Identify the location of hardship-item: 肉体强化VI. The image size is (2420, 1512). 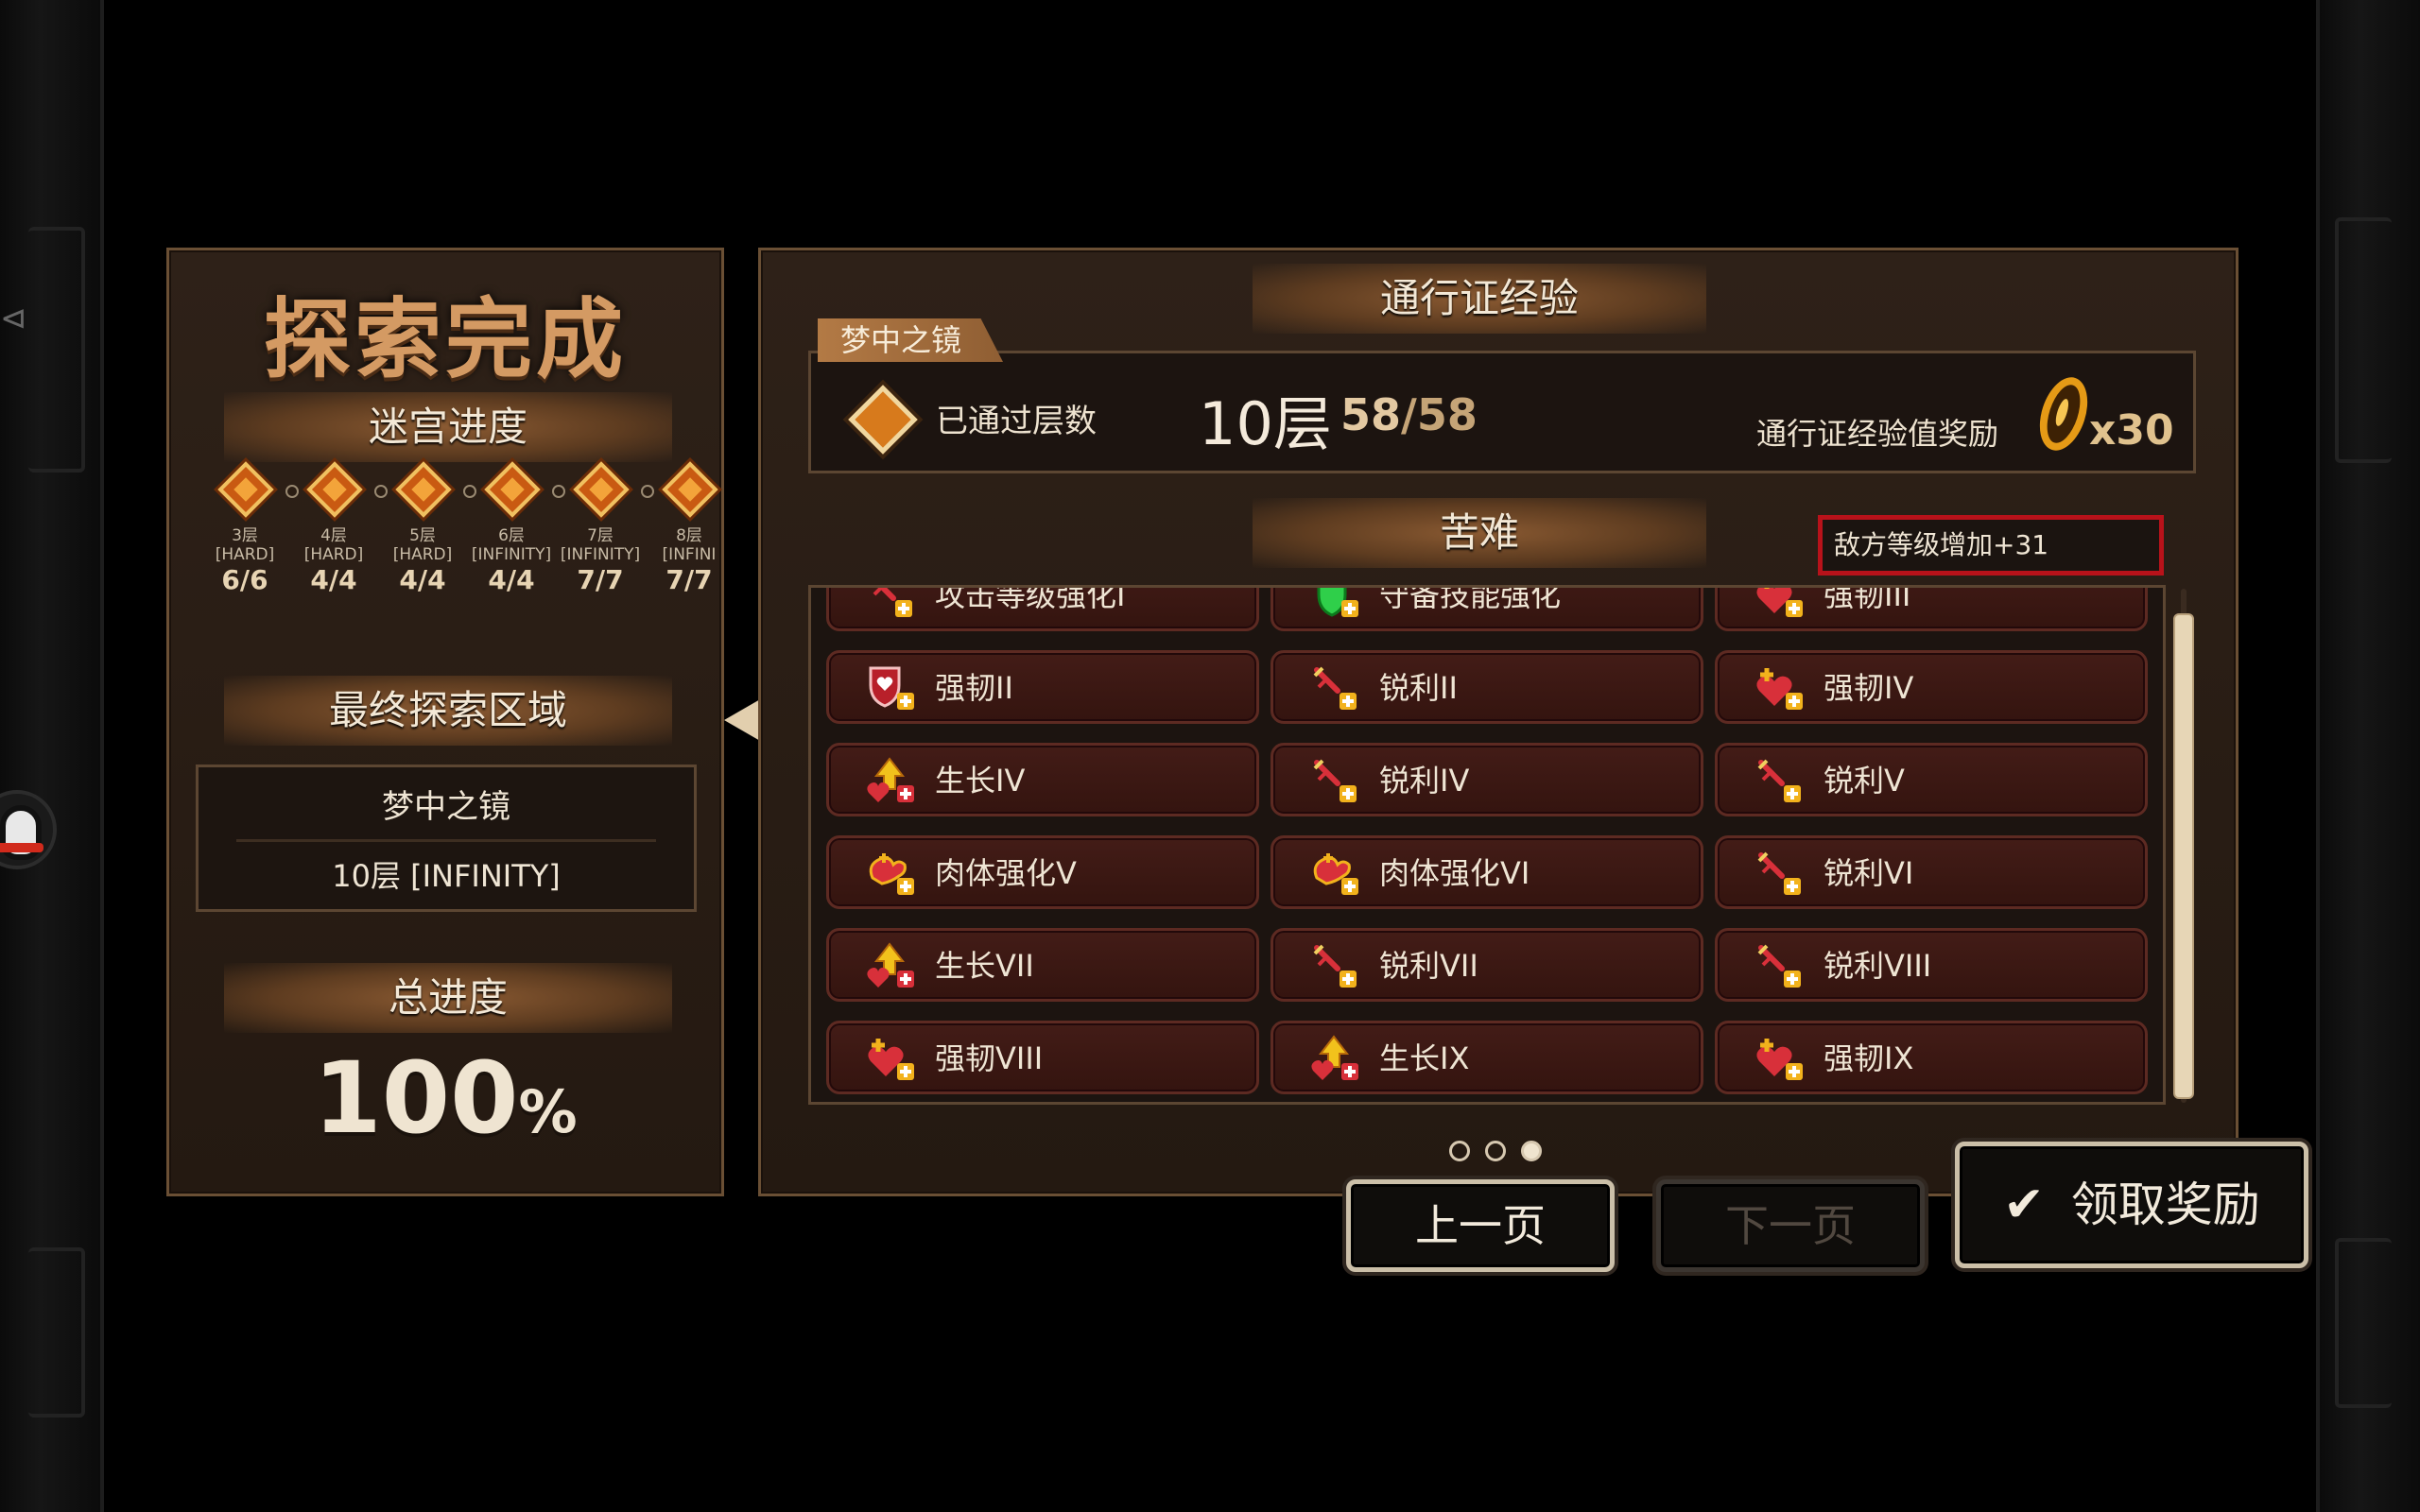
(1487, 872).